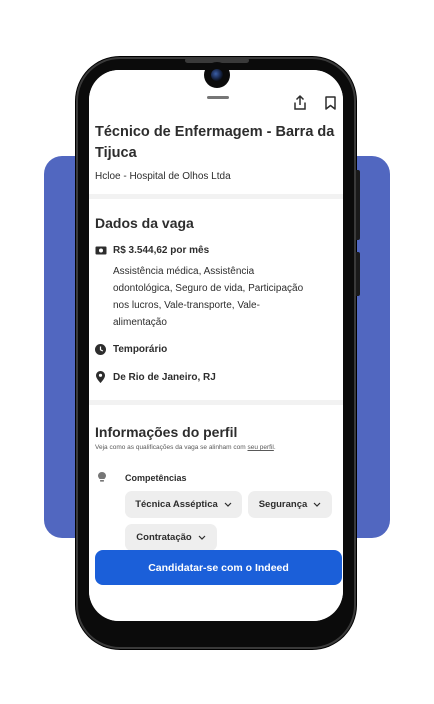 The height and width of the screenshot is (704, 434). I want to click on skill-label: Técnica Asséptica, so click(176, 504).